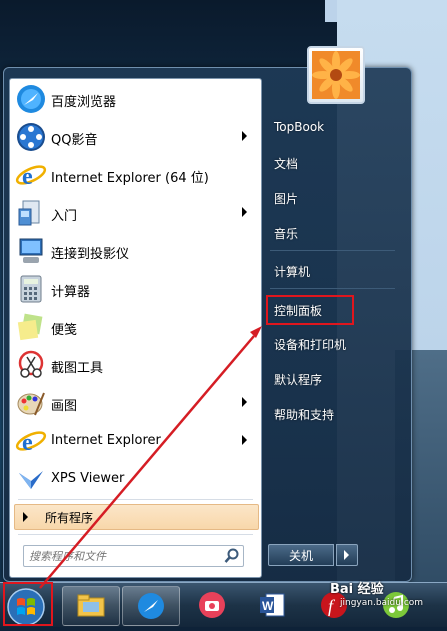  I want to click on svg-text: W, so click(268, 606).